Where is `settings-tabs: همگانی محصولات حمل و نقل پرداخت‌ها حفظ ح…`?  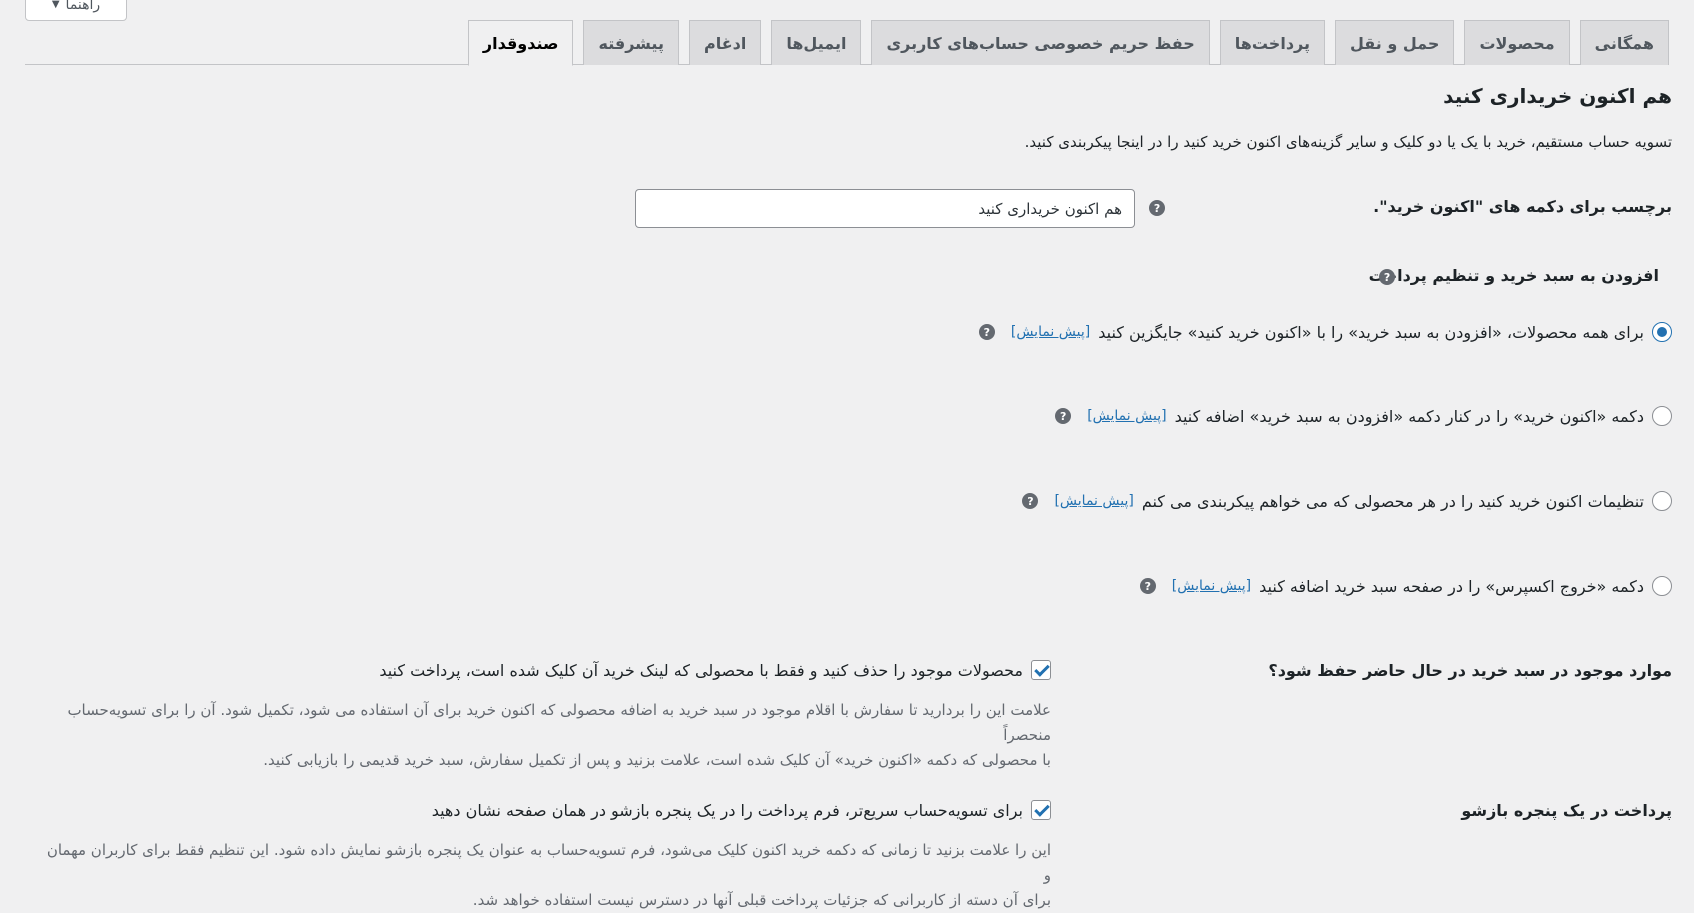
settings-tabs: همگانی محصولات حمل و نقل پرداخت‌ها حفظ ح… is located at coordinates (847, 43).